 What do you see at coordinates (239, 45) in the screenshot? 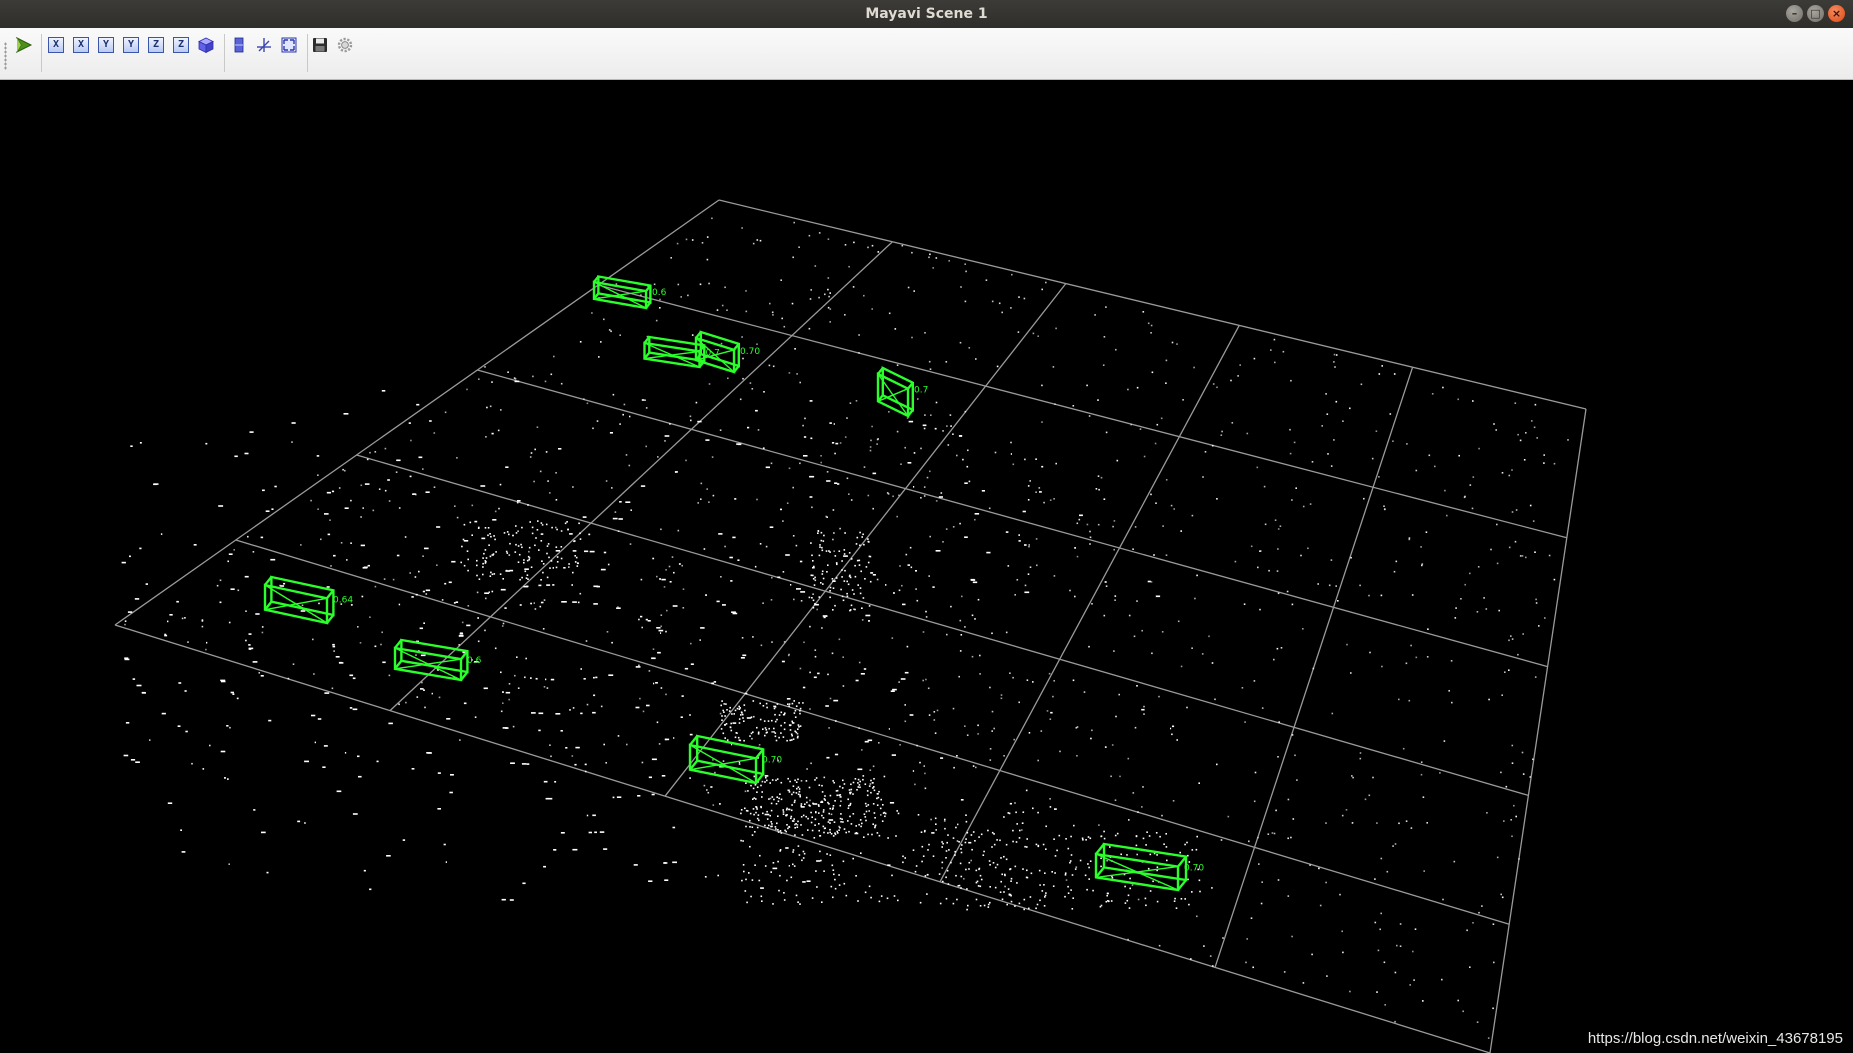
I see `parallel-projection-button` at bounding box center [239, 45].